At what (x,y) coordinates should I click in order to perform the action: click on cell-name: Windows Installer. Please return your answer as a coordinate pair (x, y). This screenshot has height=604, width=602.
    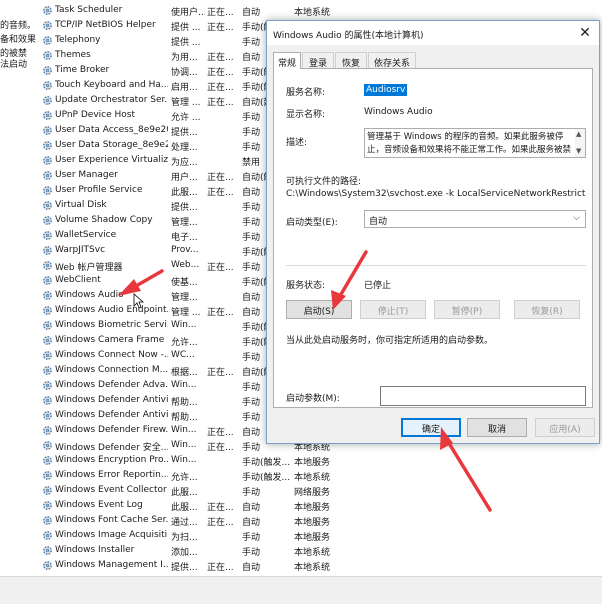
    Looking at the image, I should click on (95, 550).